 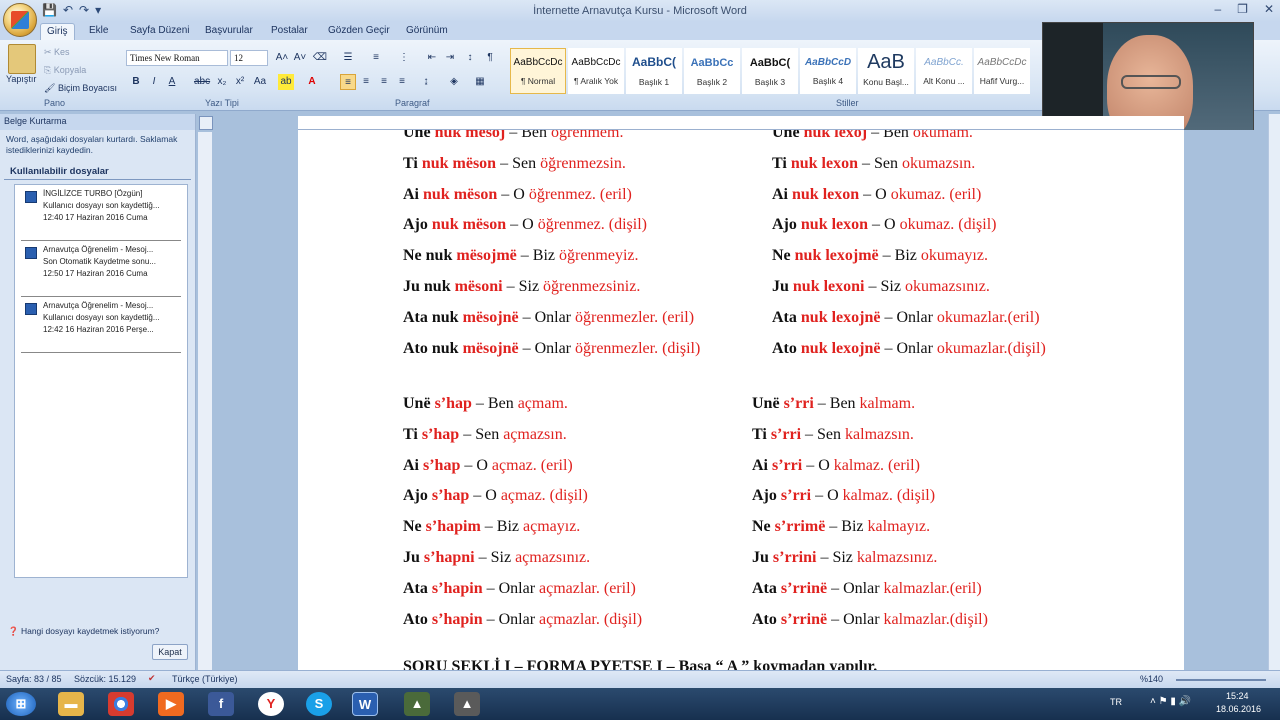 I want to click on italic-icon: I, so click(x=154, y=82).